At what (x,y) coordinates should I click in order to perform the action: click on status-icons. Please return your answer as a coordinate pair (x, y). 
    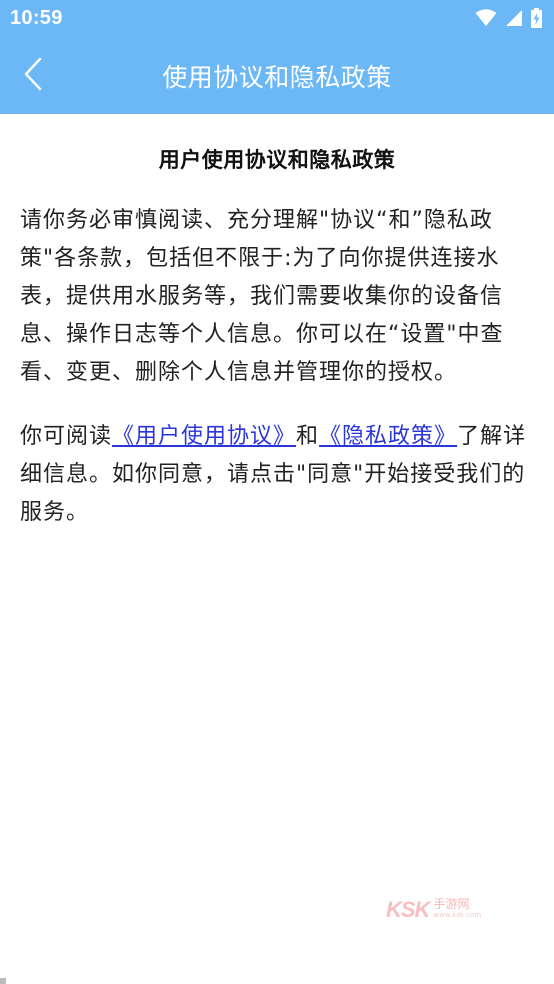
    Looking at the image, I should click on (508, 20).